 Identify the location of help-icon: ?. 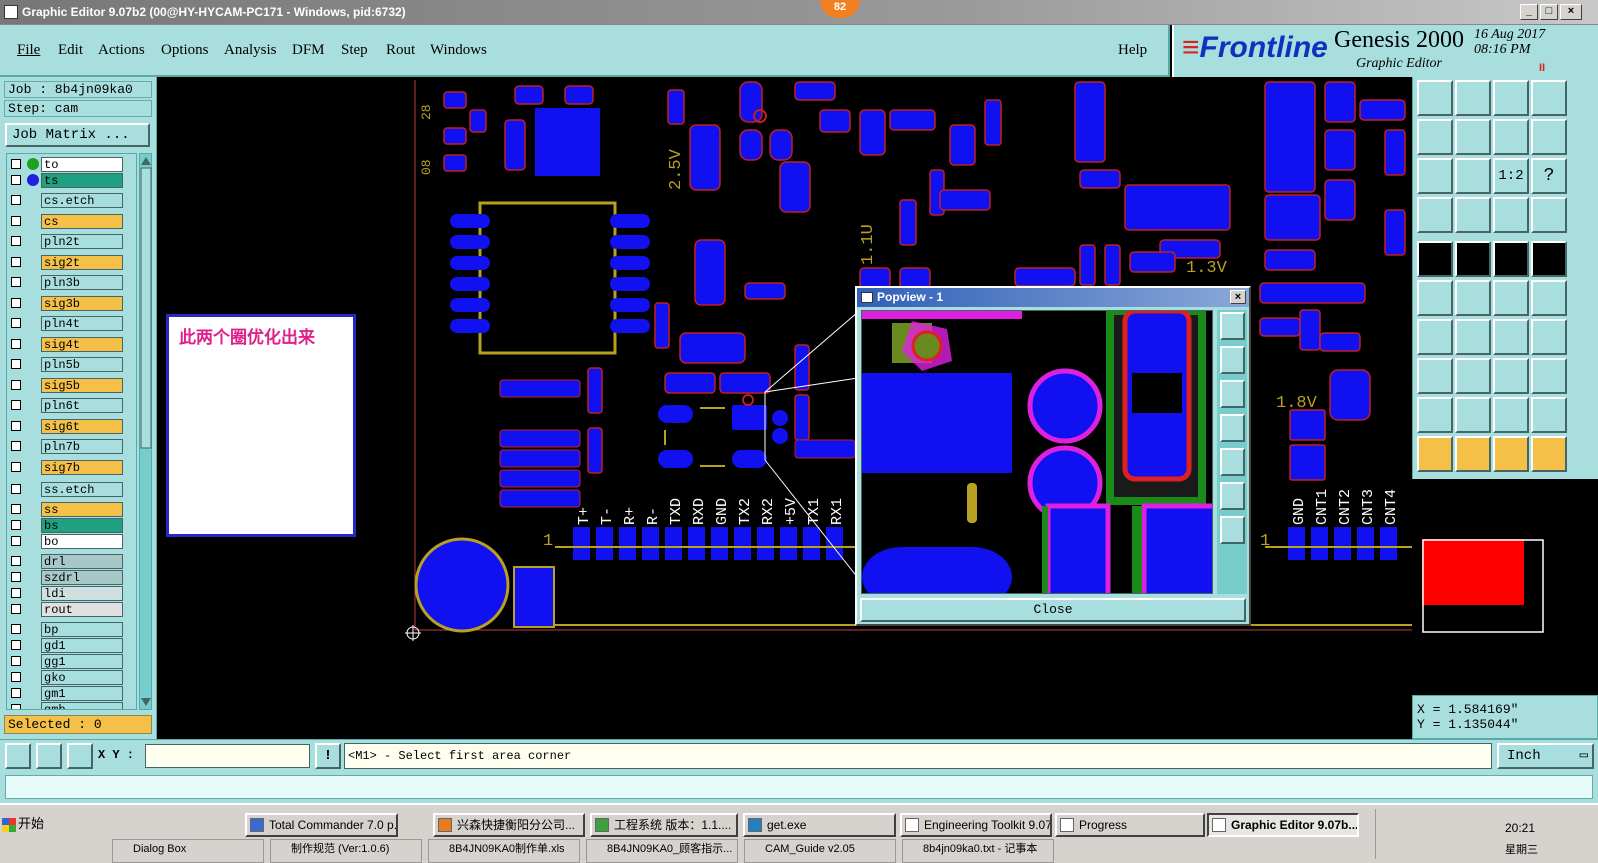
(1549, 176).